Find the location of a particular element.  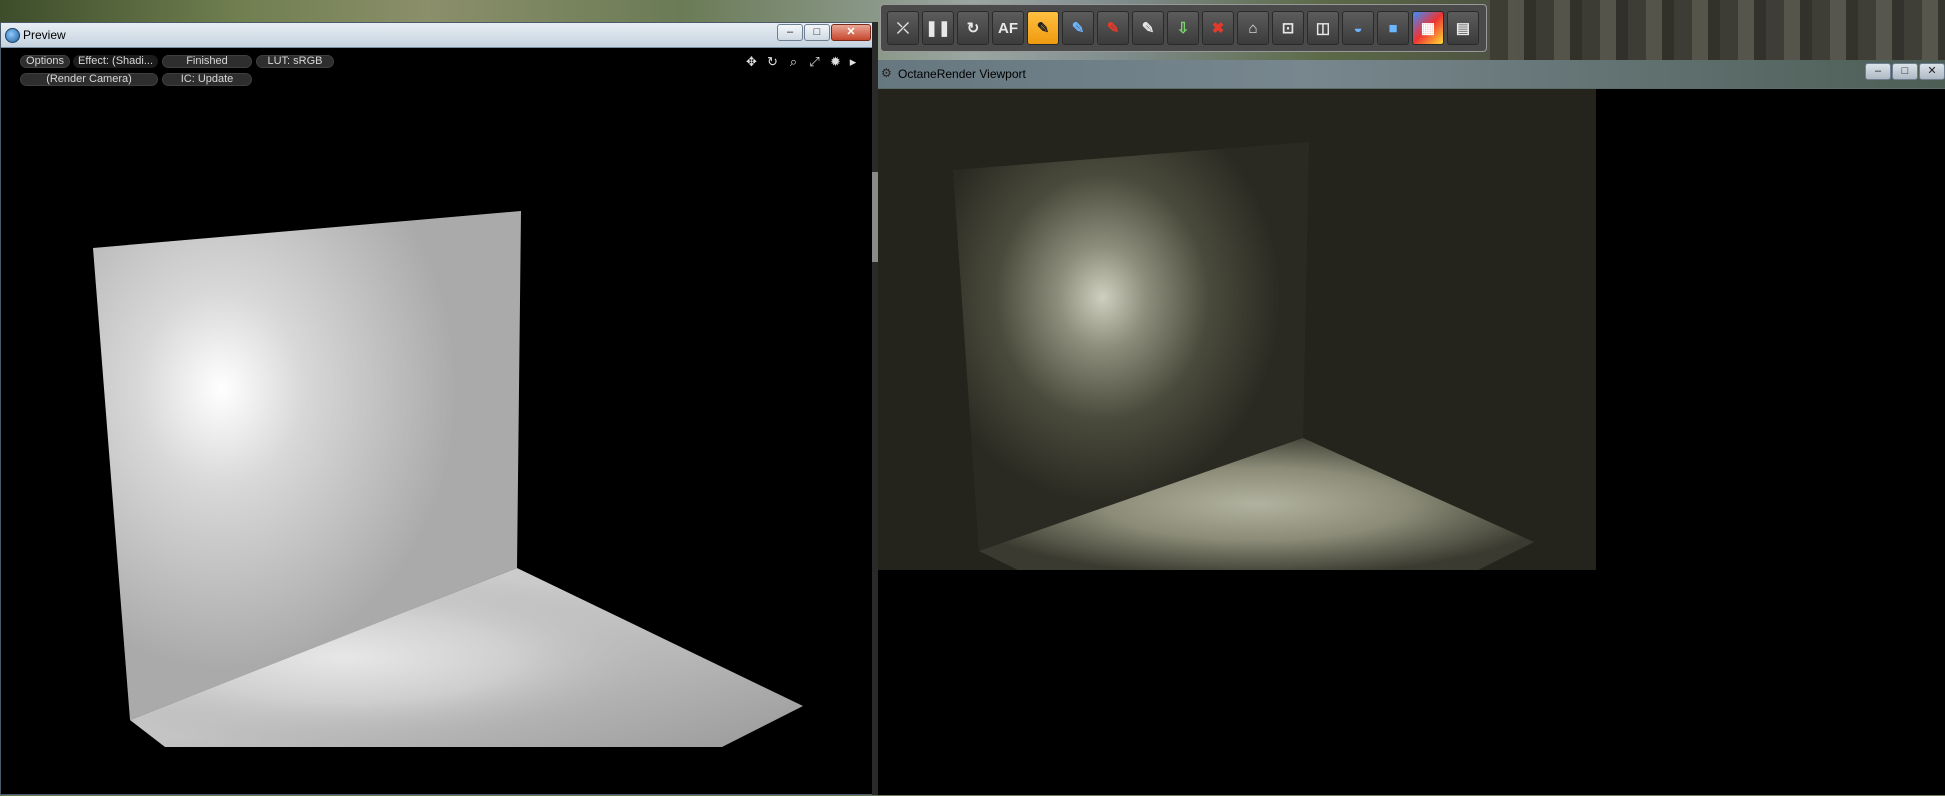

app-icon is located at coordinates (12, 35).